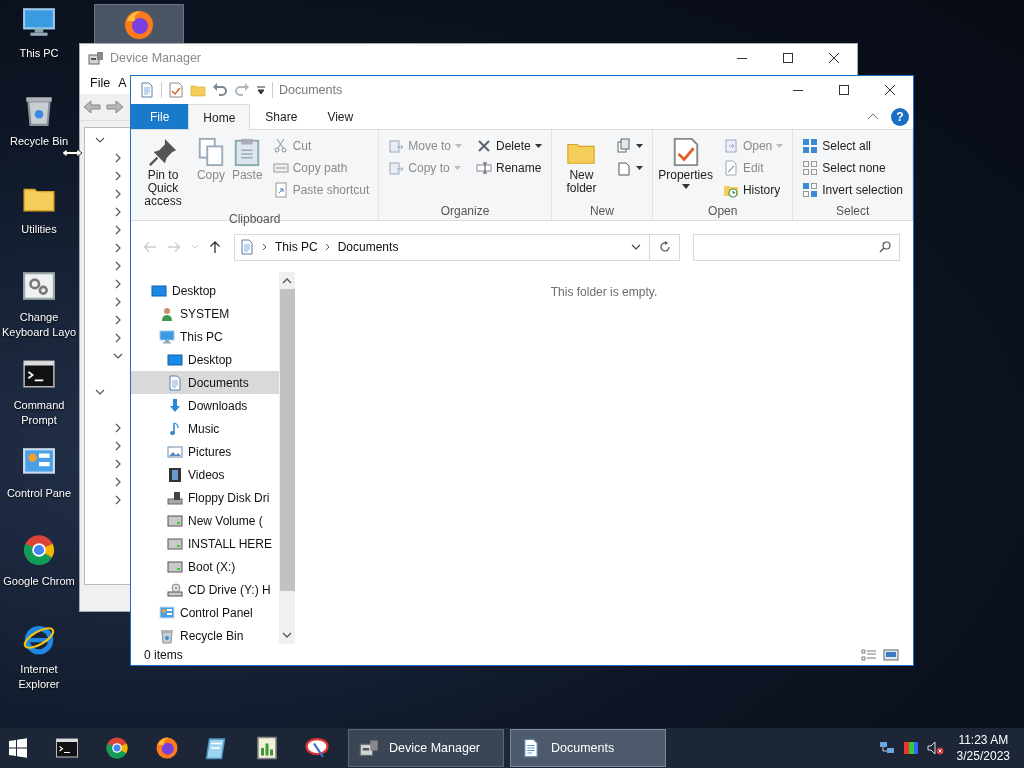 Image resolution: width=1024 pixels, height=768 pixels. What do you see at coordinates (205, 543) in the screenshot?
I see `nav-item: INSTALL HERE` at bounding box center [205, 543].